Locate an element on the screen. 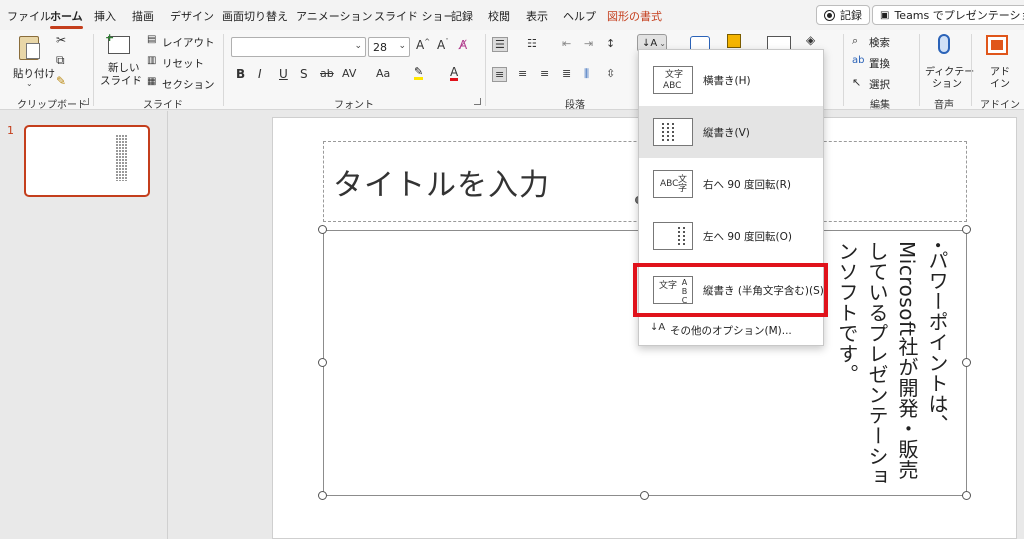 The image size is (1024, 539). paste-button: 貼り付け ⌄ is located at coordinates (32, 62).